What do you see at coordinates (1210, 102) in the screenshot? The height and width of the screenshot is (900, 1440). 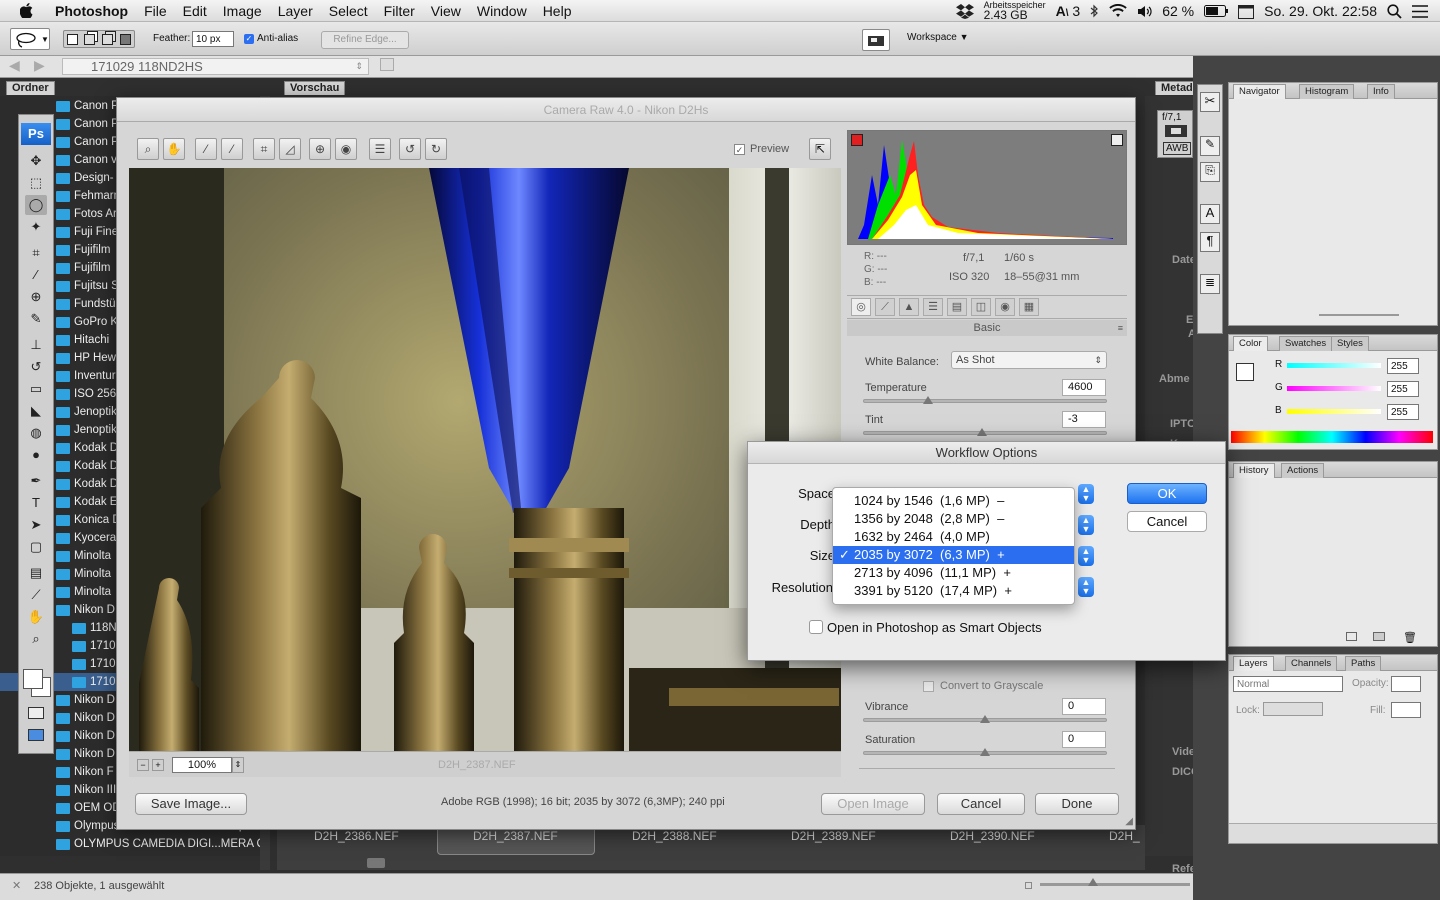 I see `tools-preset-icon: ✂` at bounding box center [1210, 102].